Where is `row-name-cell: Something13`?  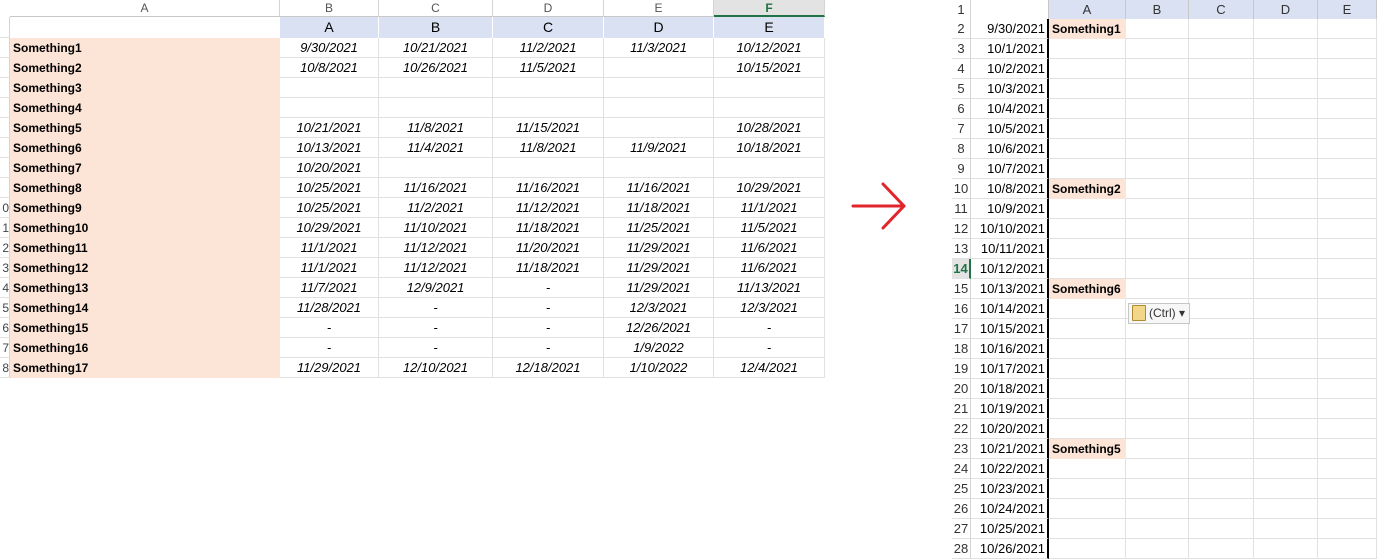
row-name-cell: Something13 is located at coordinates (145, 288).